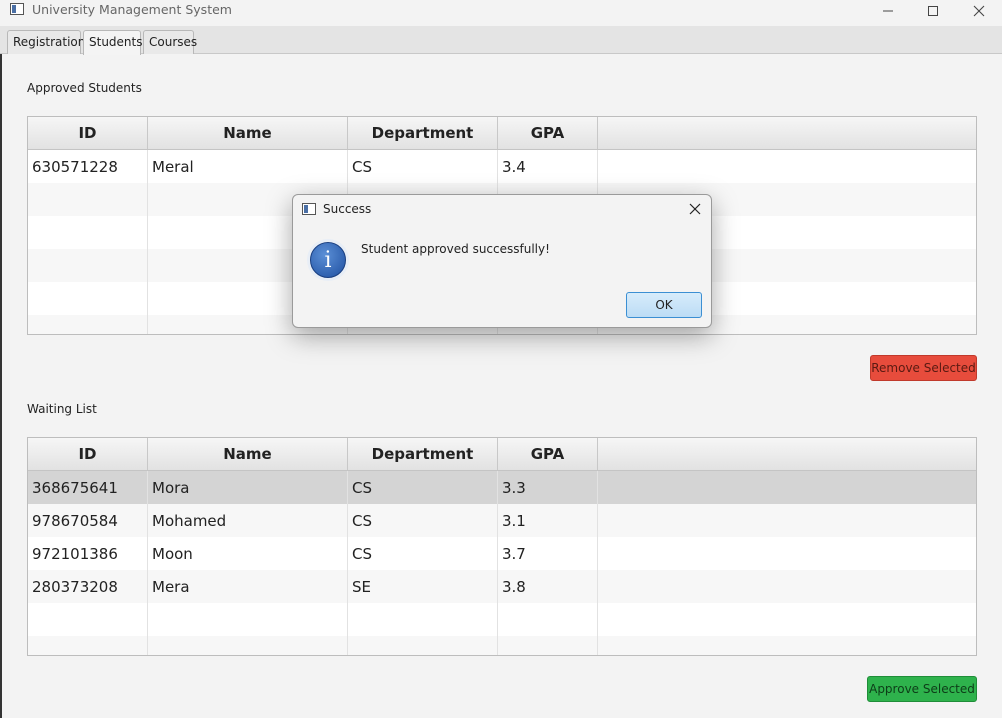 This screenshot has width=1002, height=718. I want to click on table-row: 280373208 Mera SE 3.8, so click(502, 586).